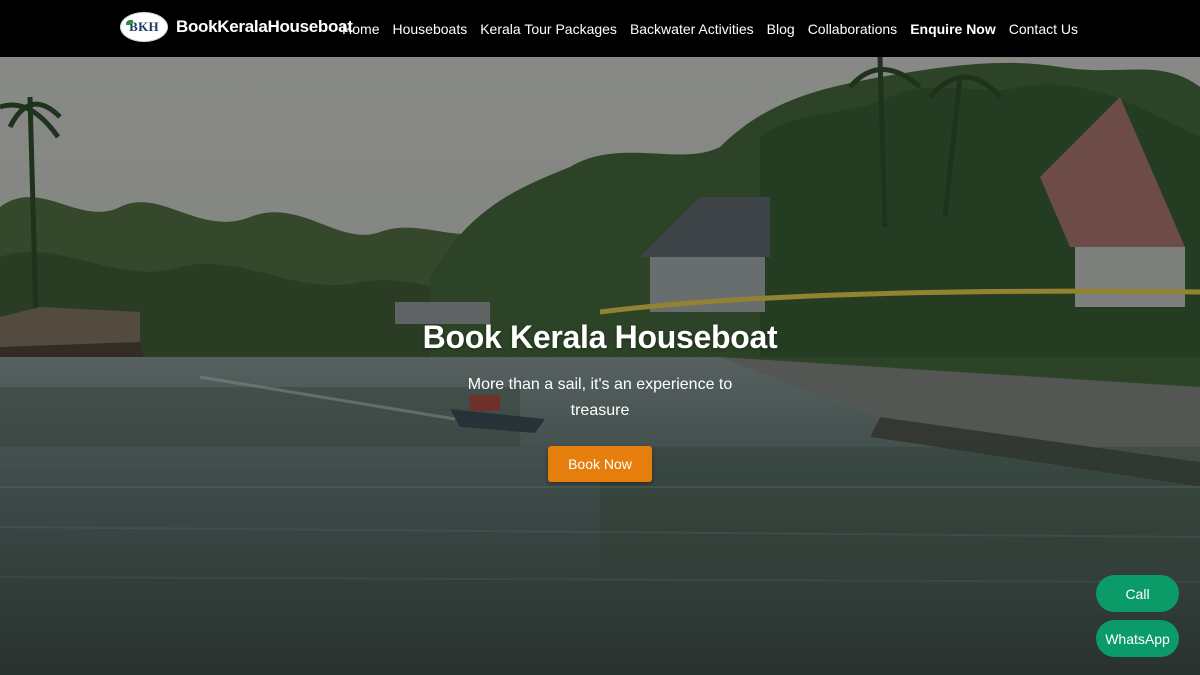 The image size is (1200, 675). I want to click on hero-title: Book Kerala Houseboat, so click(600, 337).